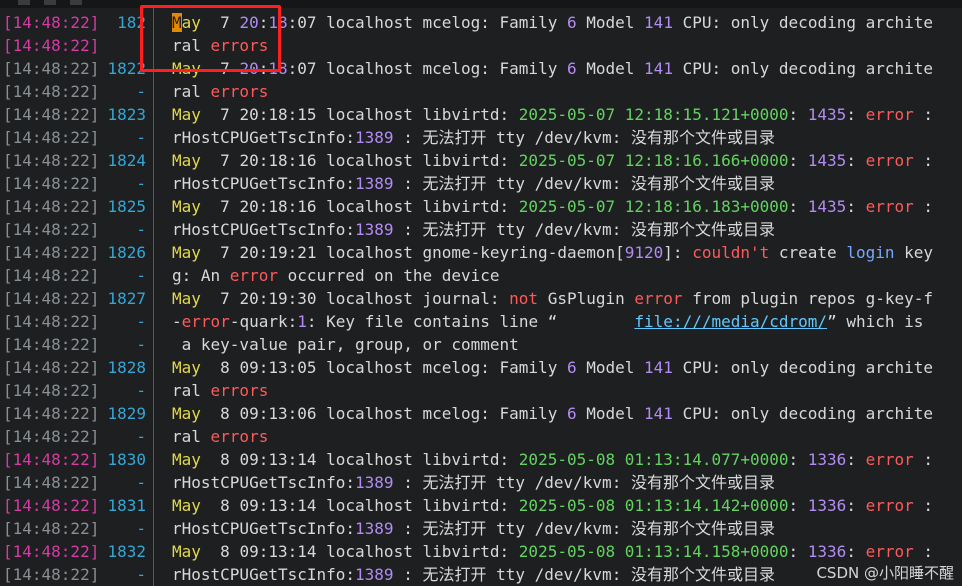  I want to click on file-link: file:///media/cdrom/, so click(730, 321).